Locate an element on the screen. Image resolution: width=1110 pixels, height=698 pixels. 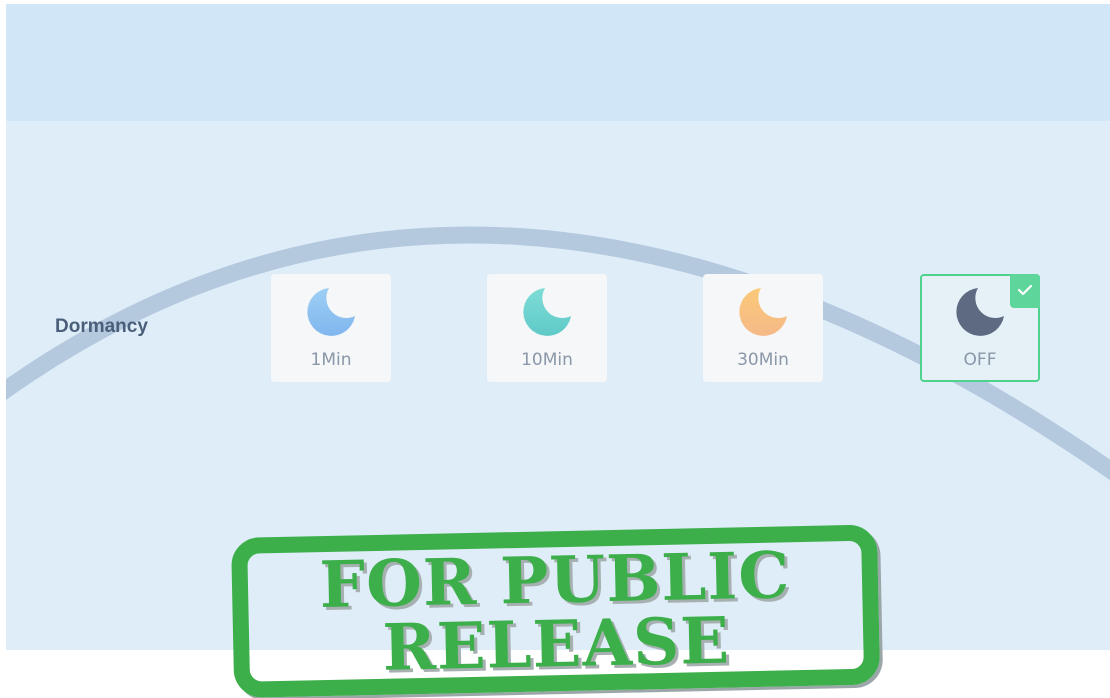
public-release-stamp: FOR PUBLIC RELEASE is located at coordinates (556, 611).